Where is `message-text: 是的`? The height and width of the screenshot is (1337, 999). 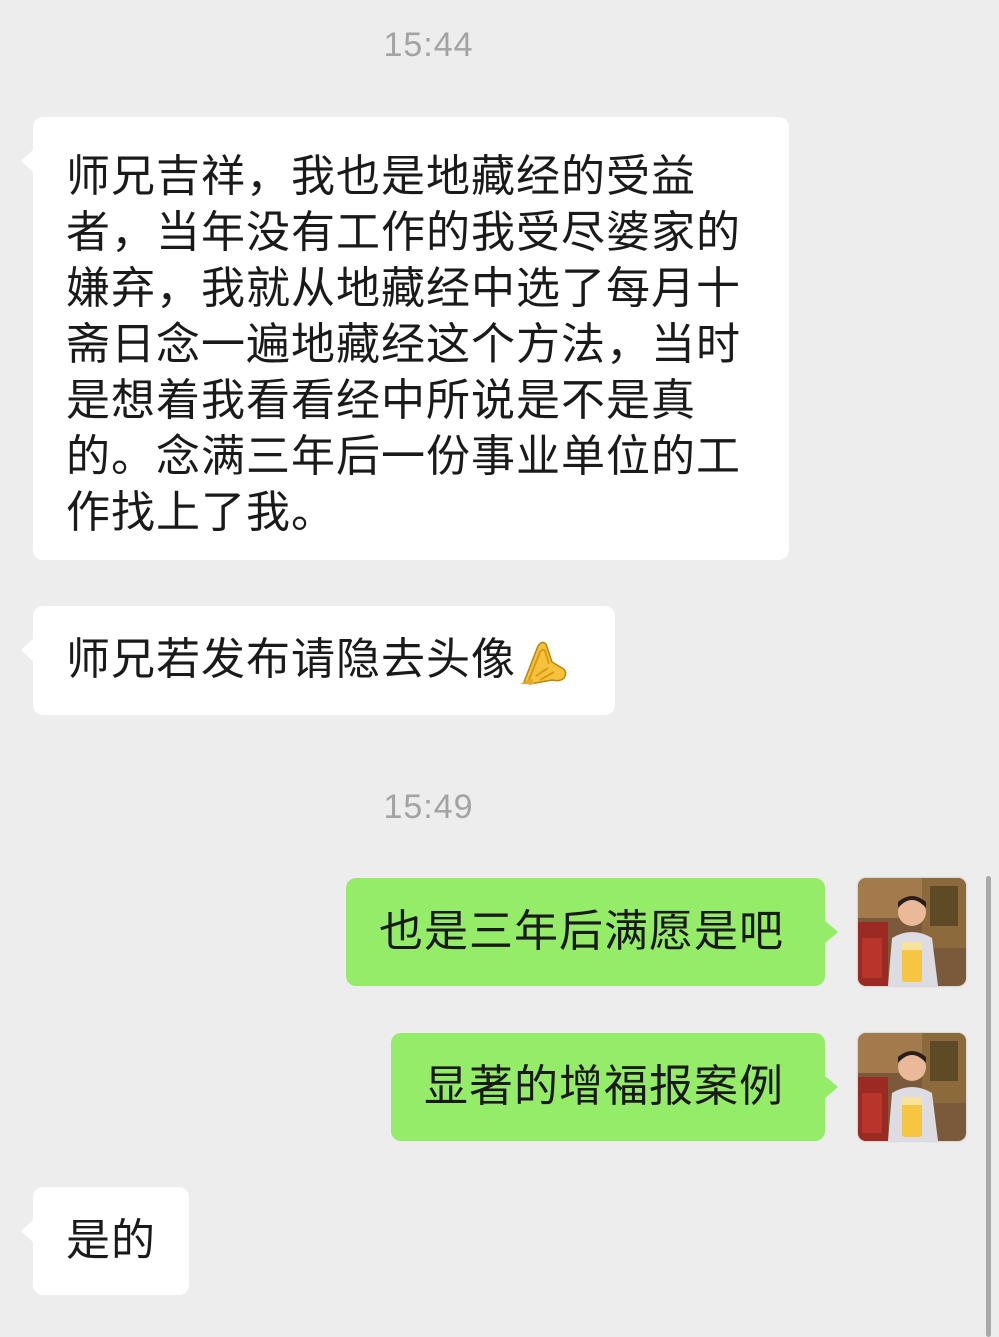
message-text: 是的 is located at coordinates (111, 1240).